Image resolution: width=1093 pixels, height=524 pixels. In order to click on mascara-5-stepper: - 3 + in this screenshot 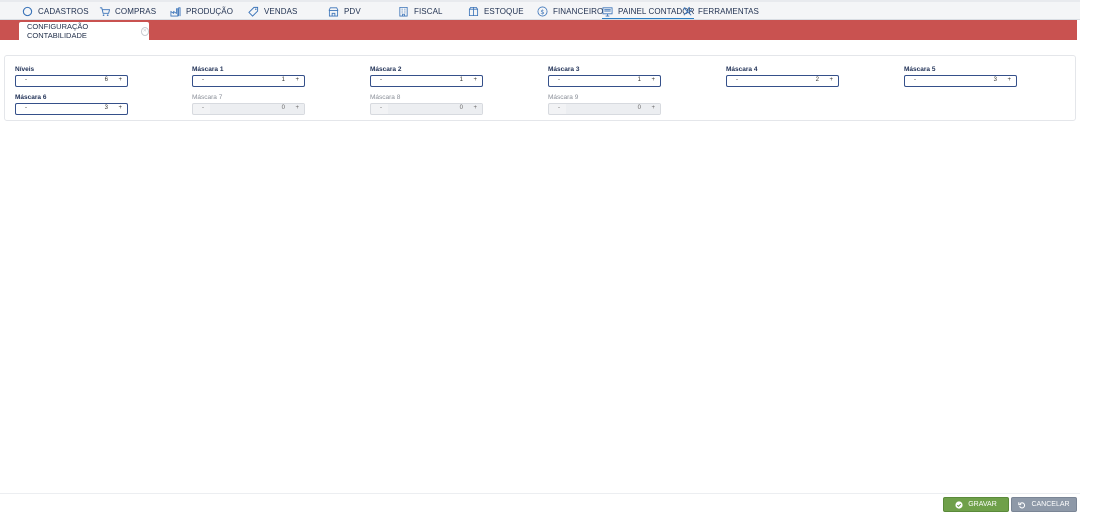, I will do `click(960, 81)`.